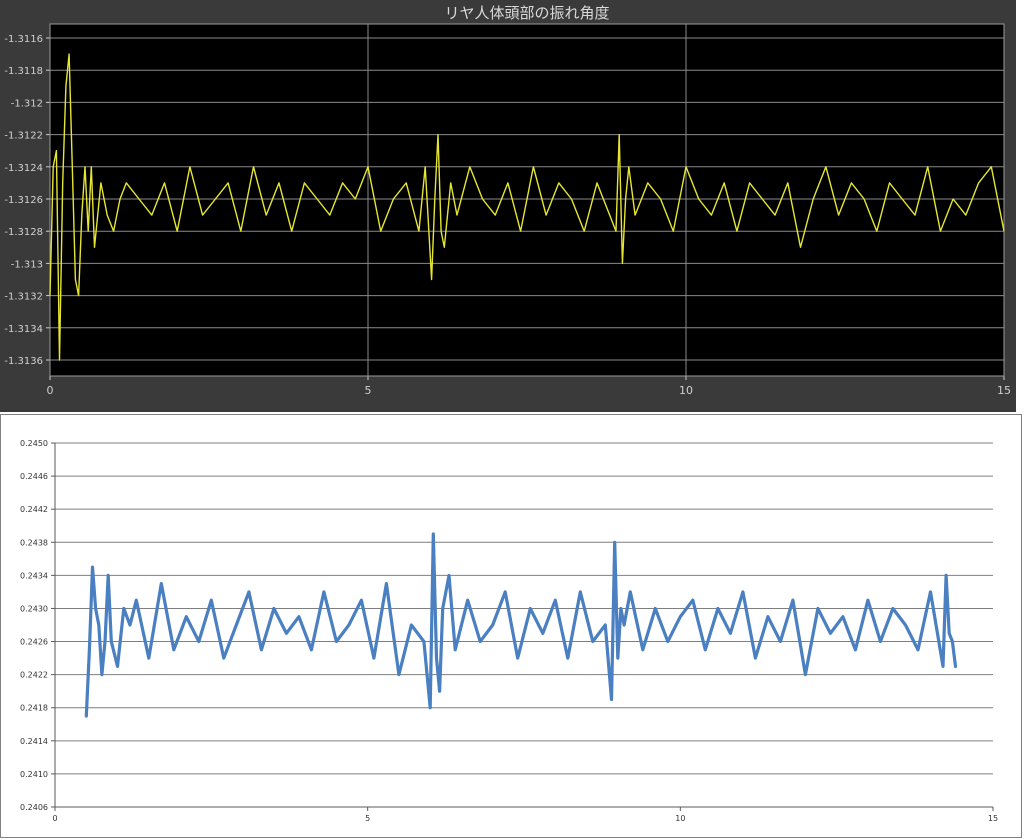  Describe the element at coordinates (34, 807) in the screenshot. I see `y-tick-label: 0.2406` at that location.